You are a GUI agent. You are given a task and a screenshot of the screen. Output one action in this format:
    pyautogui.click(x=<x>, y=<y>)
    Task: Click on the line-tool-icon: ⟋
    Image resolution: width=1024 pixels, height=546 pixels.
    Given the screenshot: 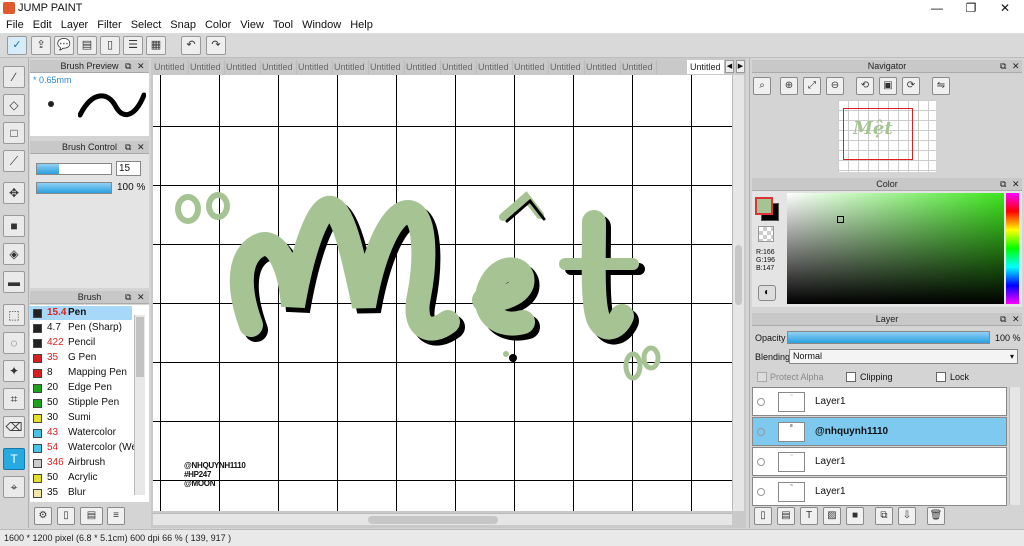 What is the action you would take?
    pyautogui.click(x=14, y=161)
    